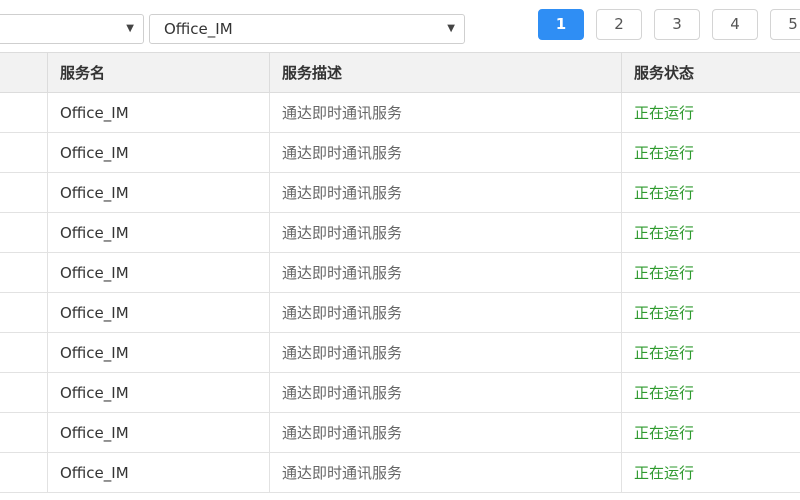  What do you see at coordinates (445, 72) in the screenshot?
I see `column-header-service-description: 服务描述` at bounding box center [445, 72].